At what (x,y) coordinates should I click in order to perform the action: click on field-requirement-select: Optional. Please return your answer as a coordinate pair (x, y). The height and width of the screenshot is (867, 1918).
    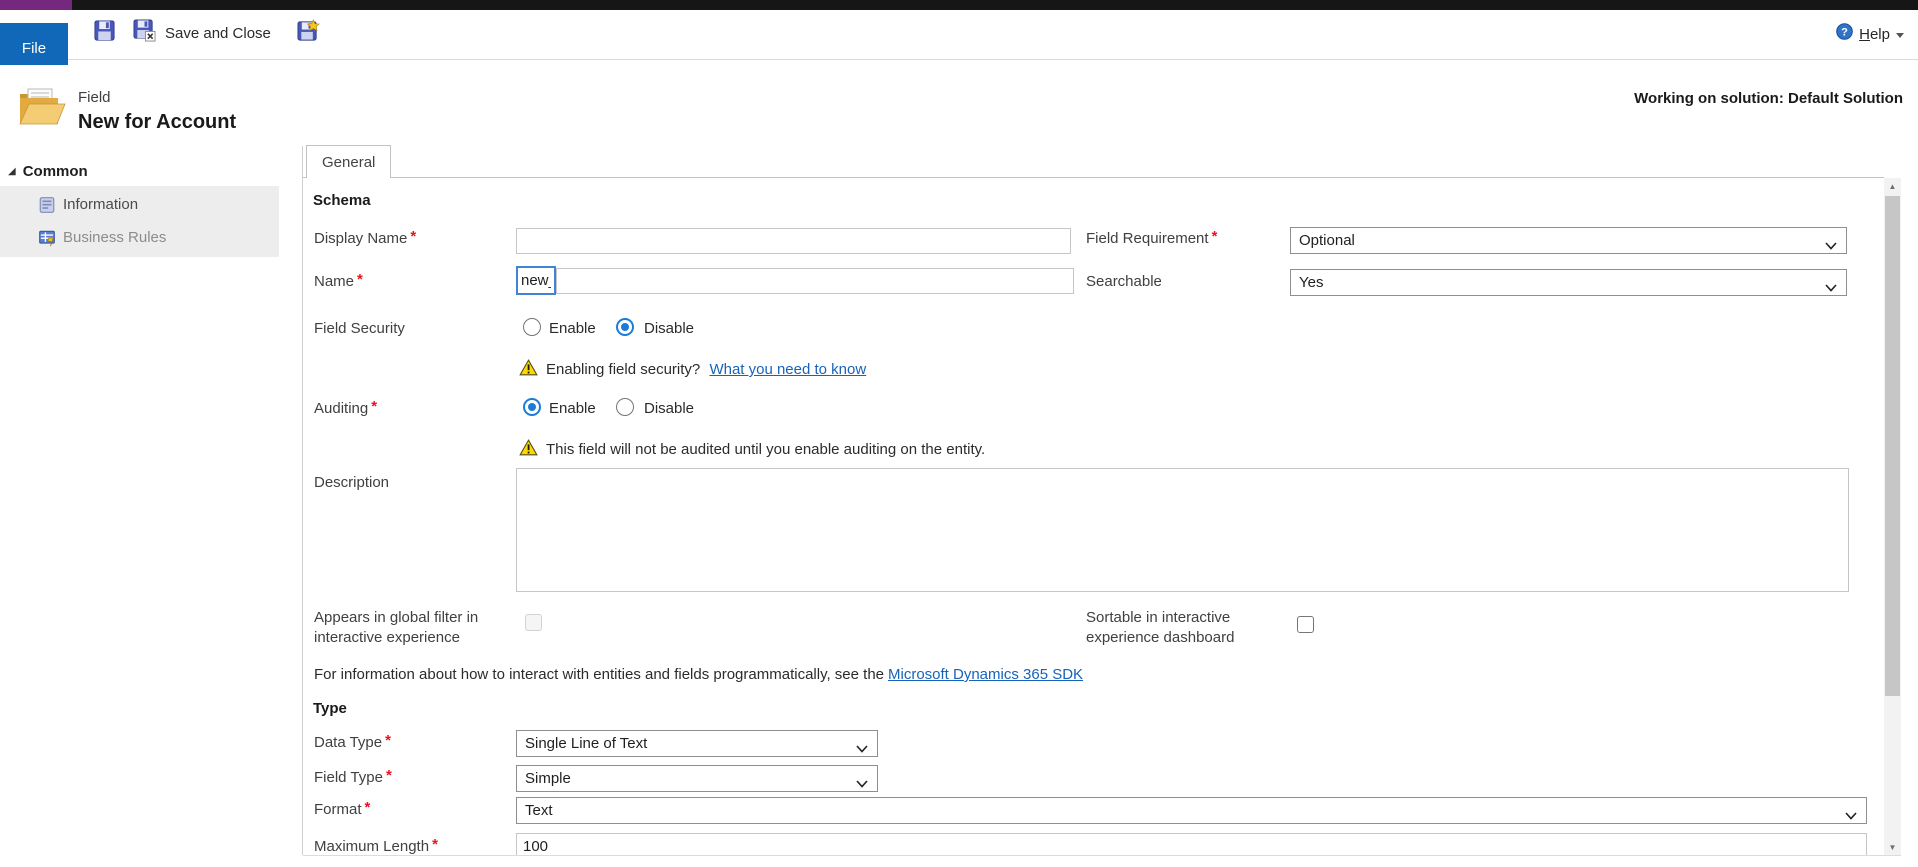
    Looking at the image, I should click on (1568, 240).